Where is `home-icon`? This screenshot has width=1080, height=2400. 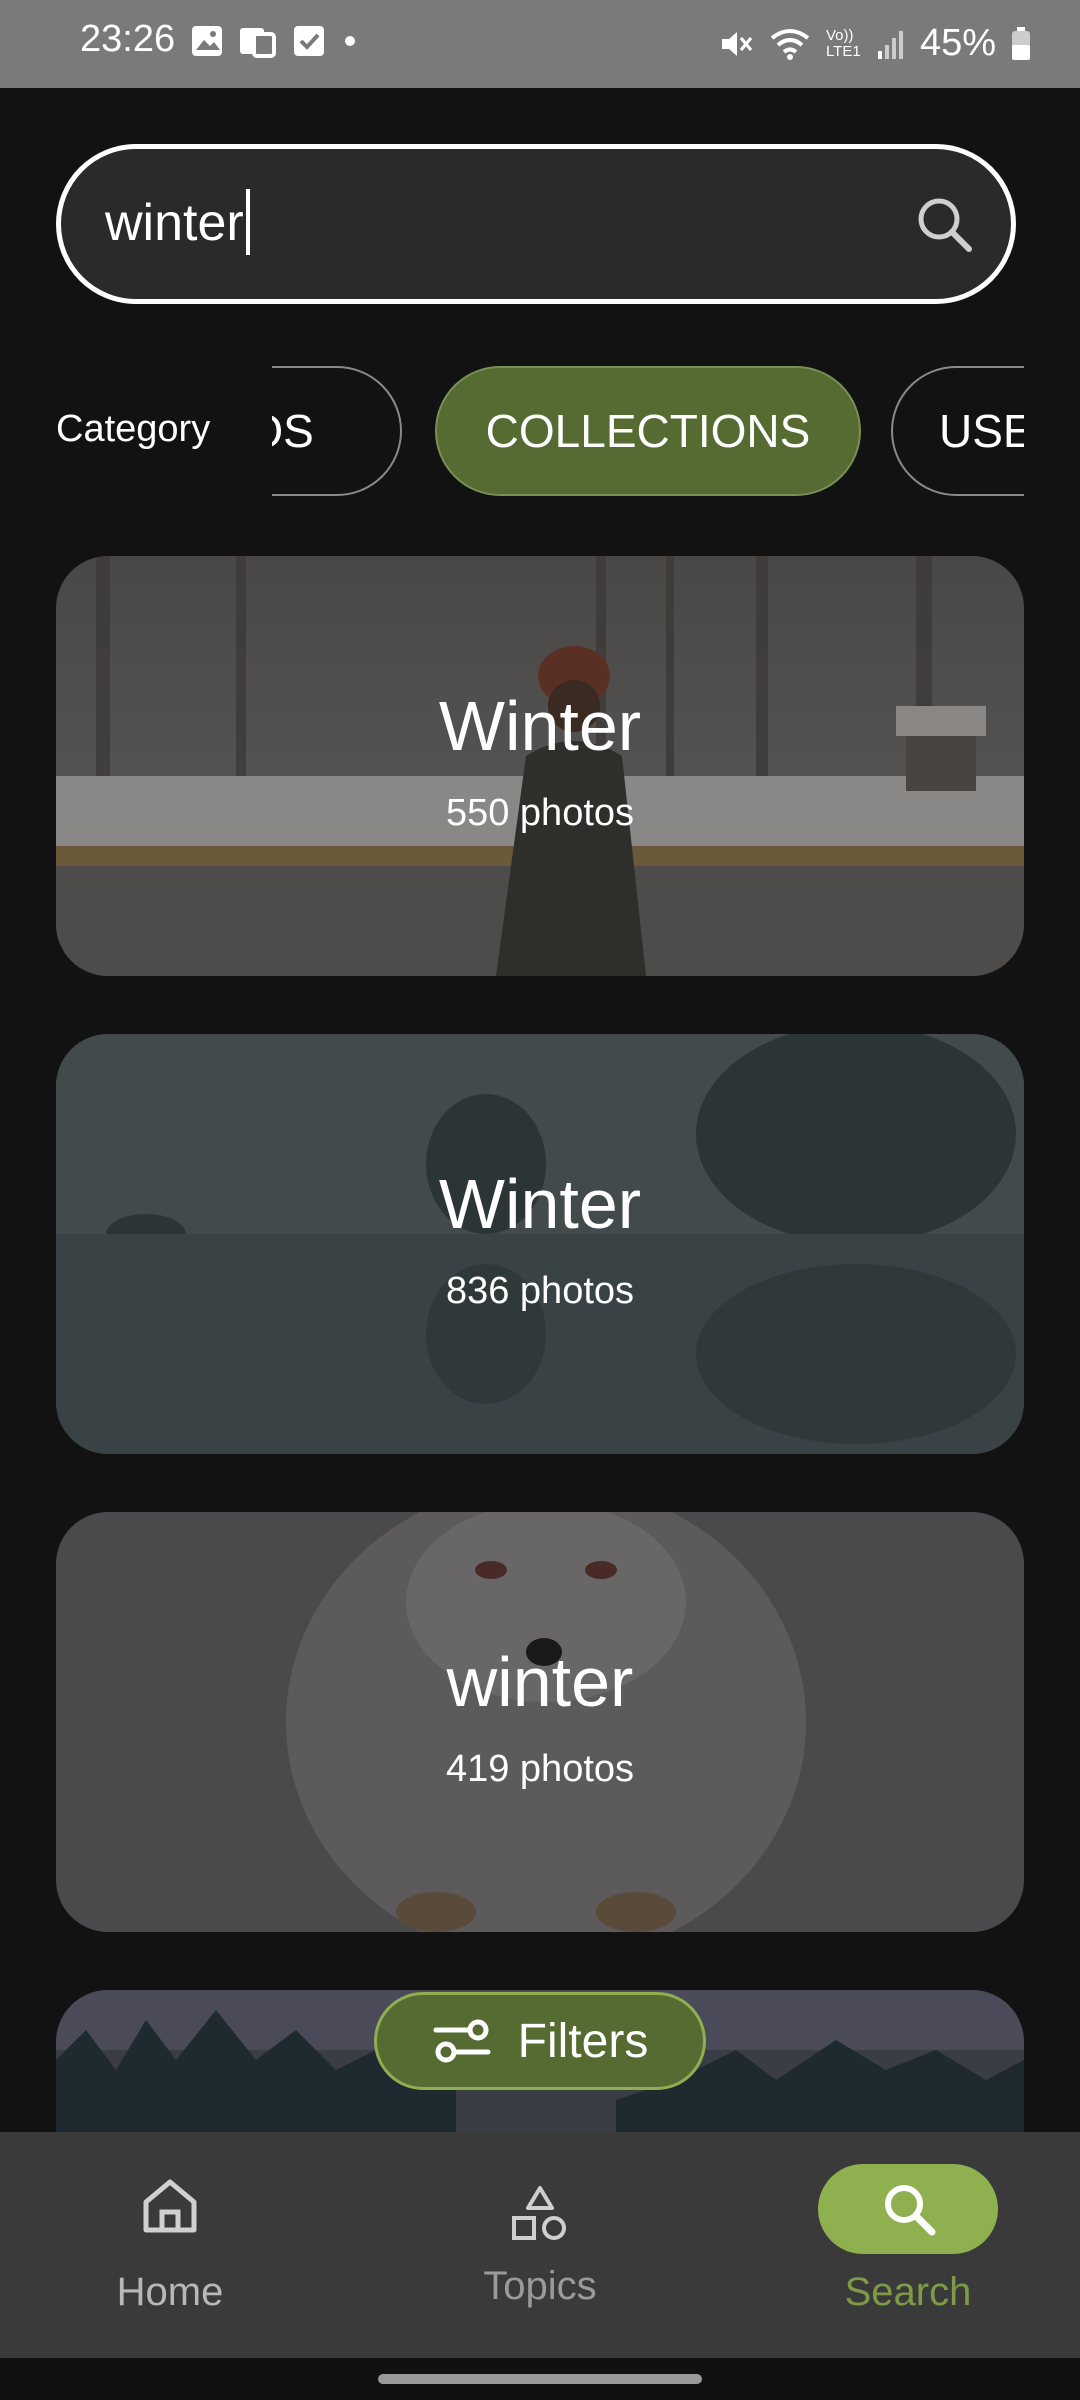
home-icon is located at coordinates (170, 2206).